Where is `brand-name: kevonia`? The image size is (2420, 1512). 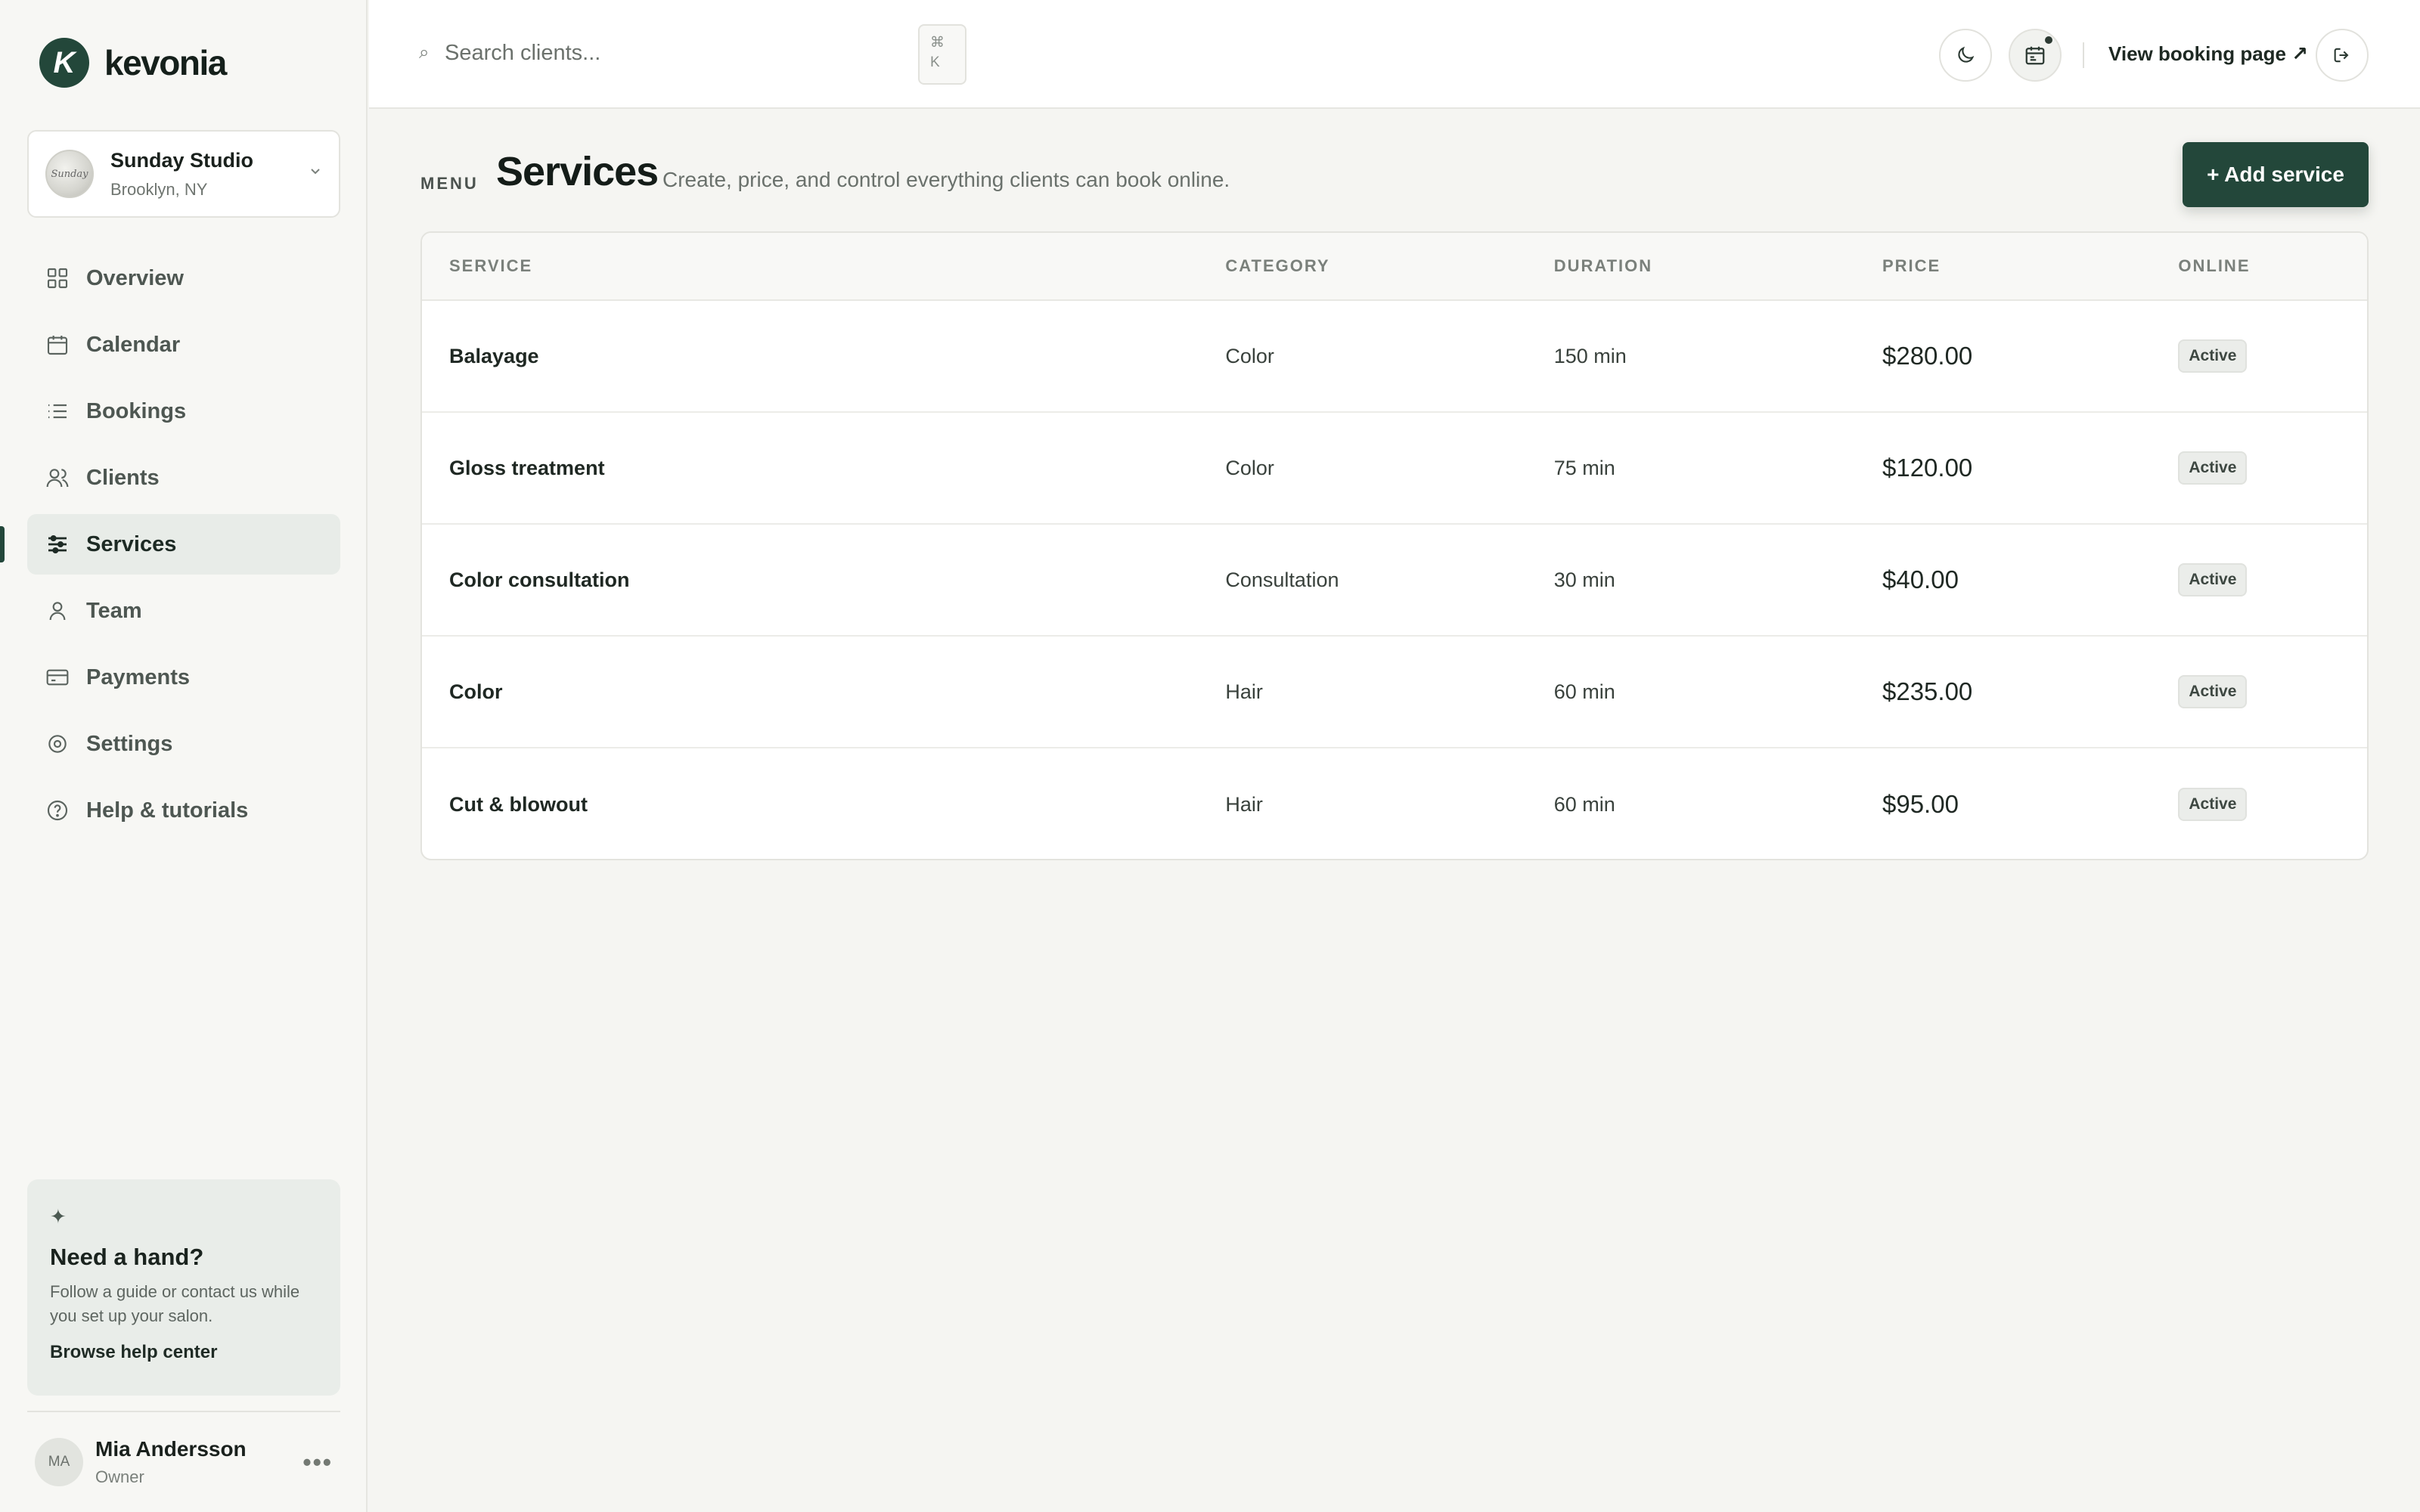 brand-name: kevonia is located at coordinates (165, 62).